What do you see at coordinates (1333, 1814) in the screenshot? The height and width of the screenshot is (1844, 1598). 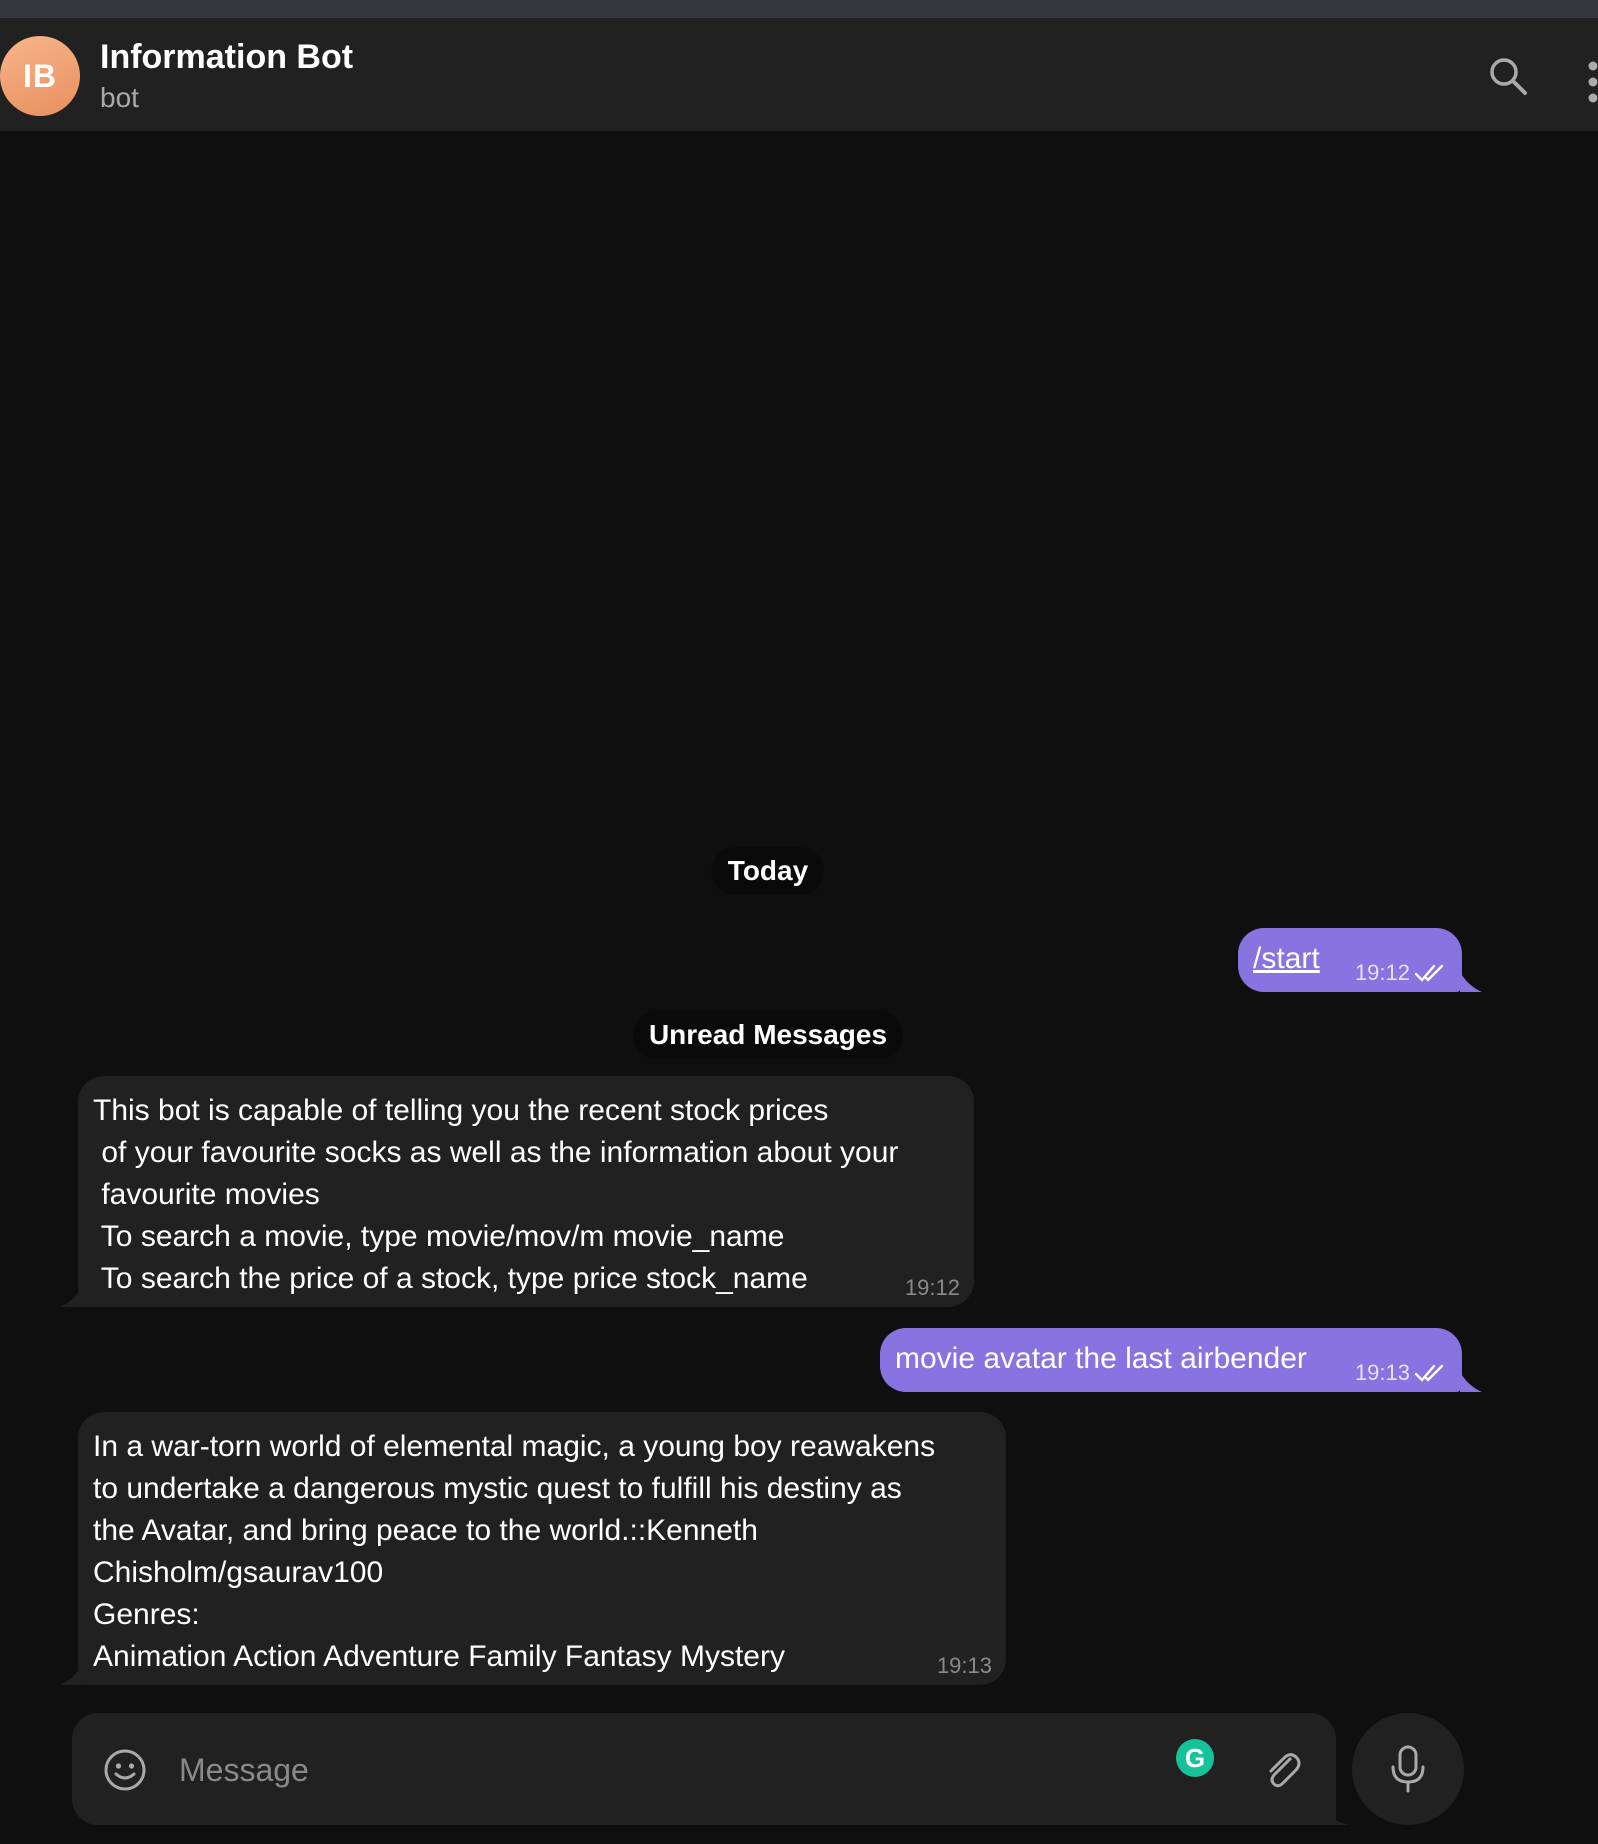 I see `composer-tail` at bounding box center [1333, 1814].